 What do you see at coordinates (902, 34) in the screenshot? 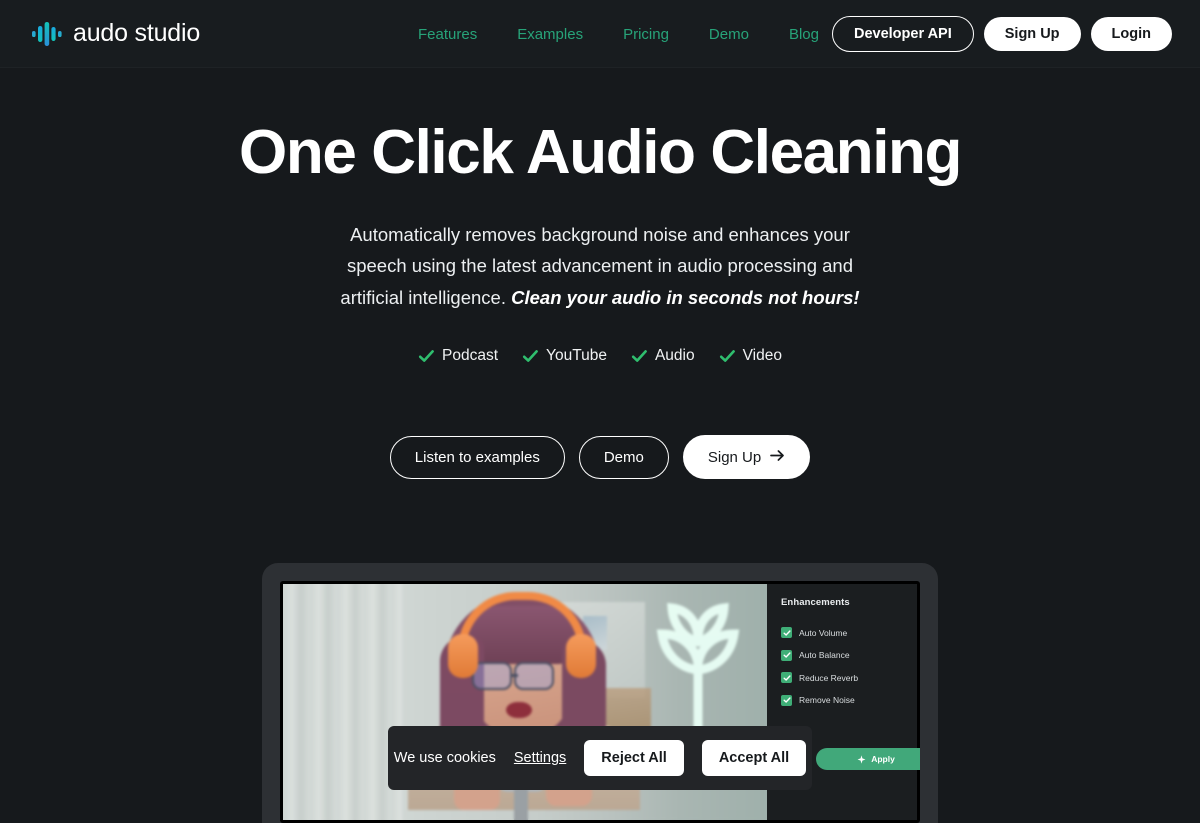
I see `developer-api-button: Developer API` at bounding box center [902, 34].